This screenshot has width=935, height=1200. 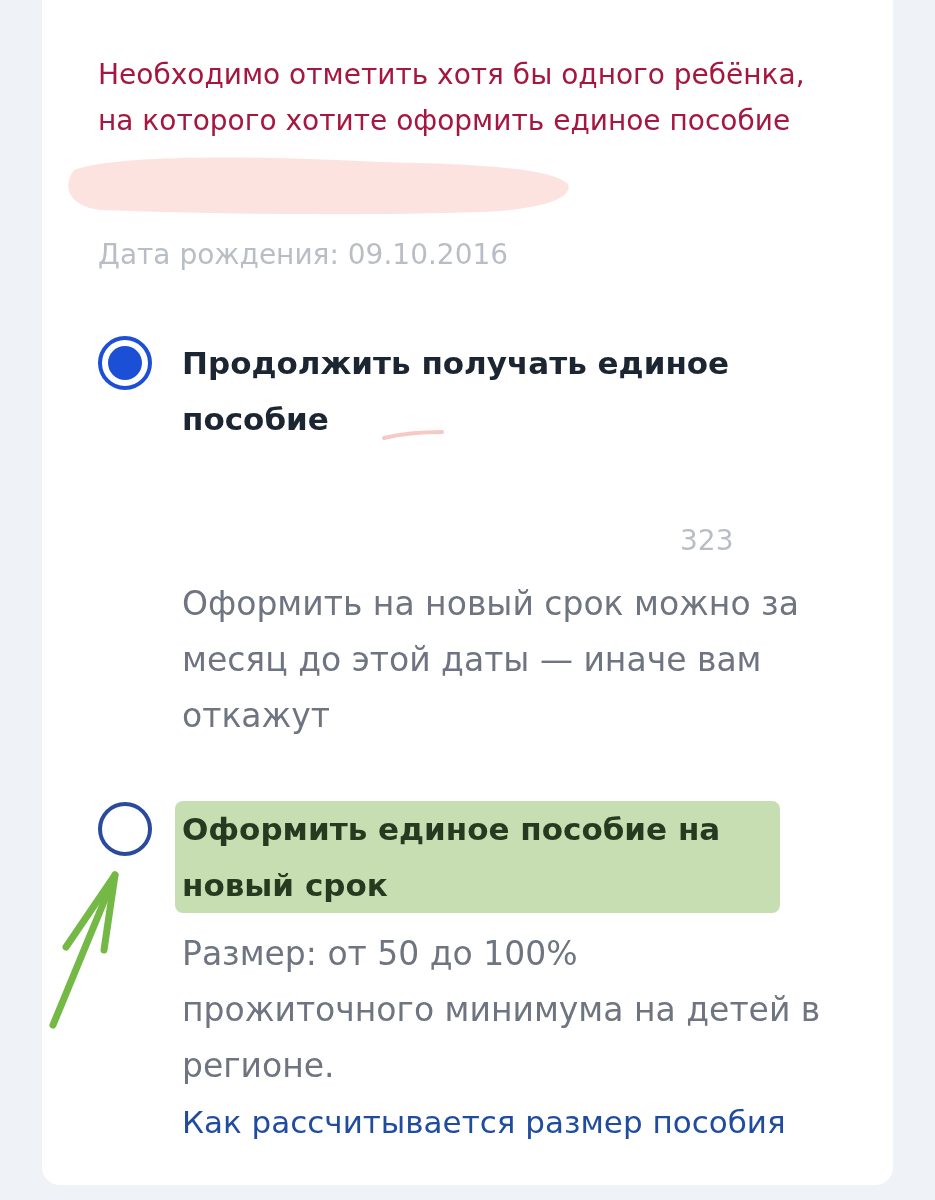 I want to click on faded-text: 323, so click(x=707, y=540).